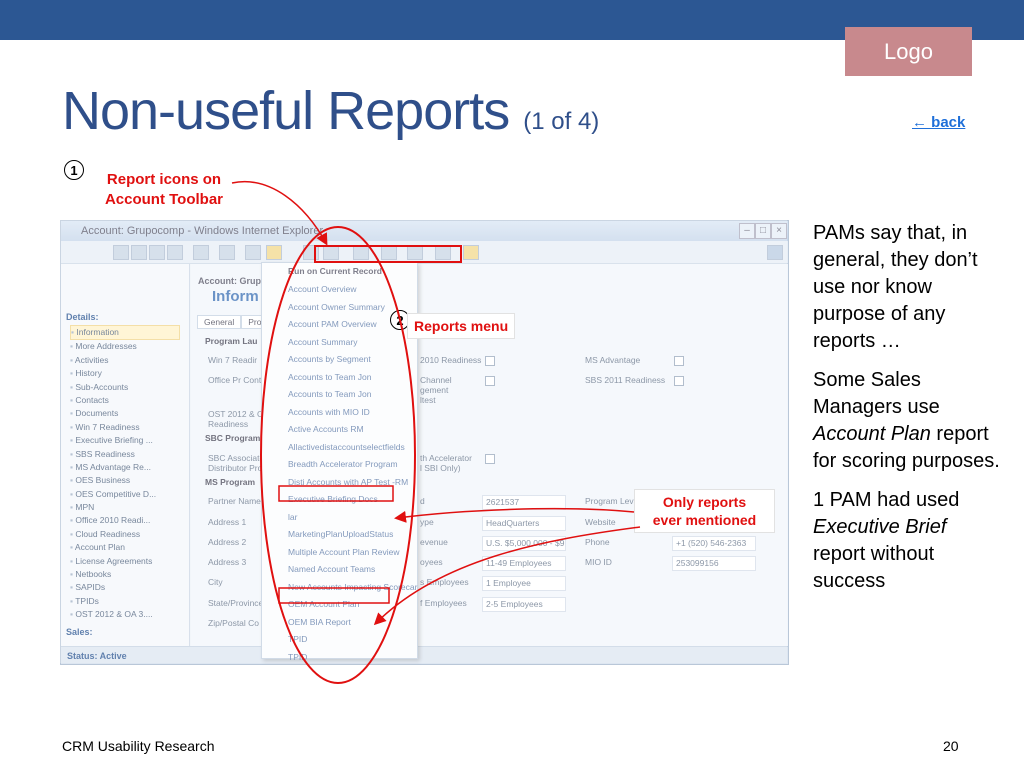  What do you see at coordinates (938, 122) in the screenshot?
I see `back-link: ← back` at bounding box center [938, 122].